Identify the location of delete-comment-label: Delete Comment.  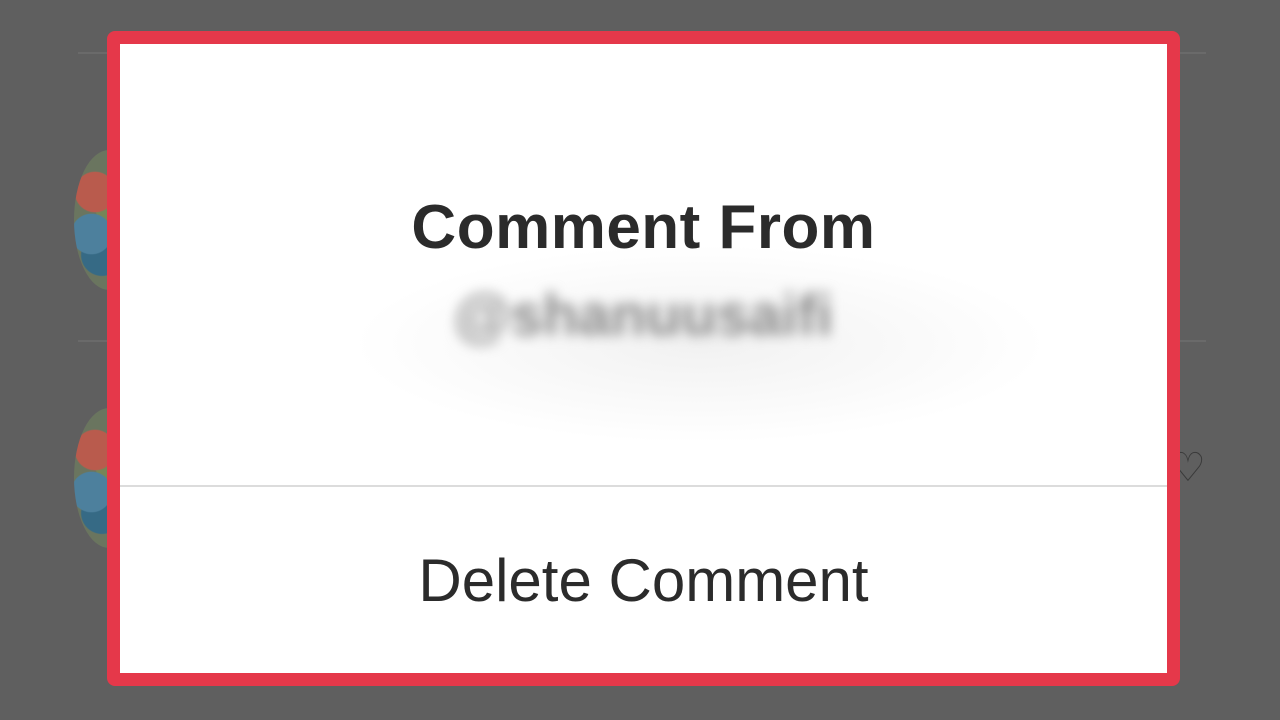
(643, 580).